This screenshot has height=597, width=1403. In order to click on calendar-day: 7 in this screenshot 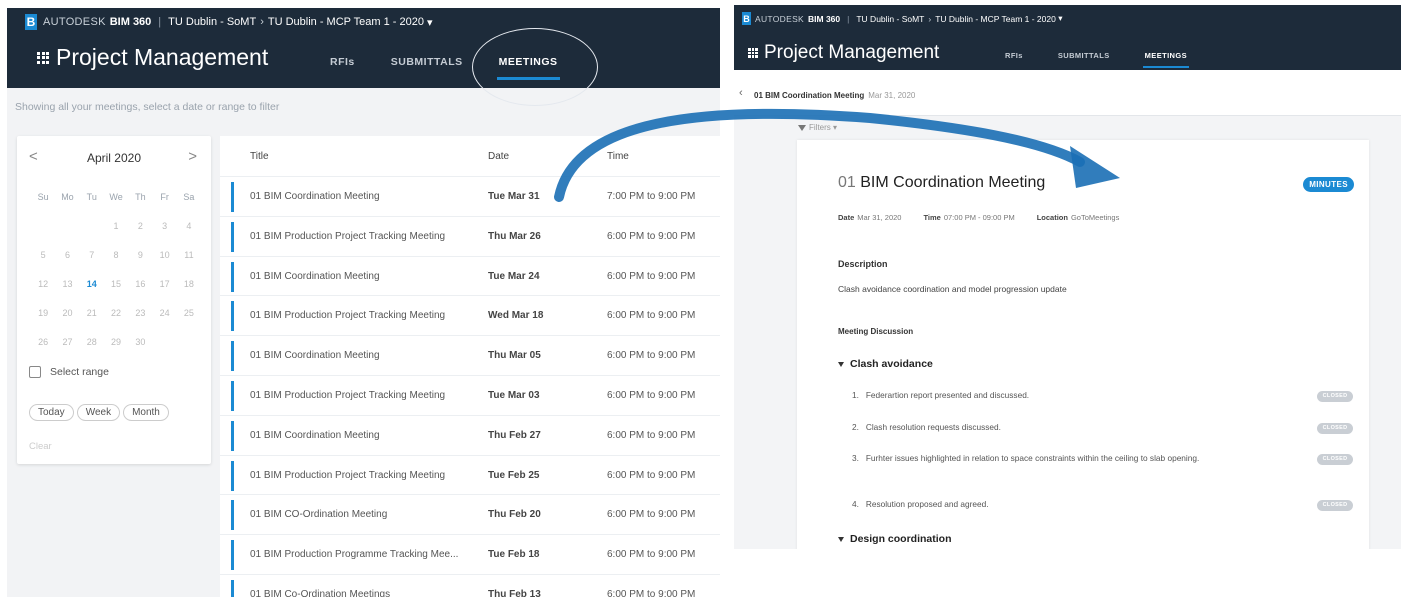, I will do `click(92, 255)`.